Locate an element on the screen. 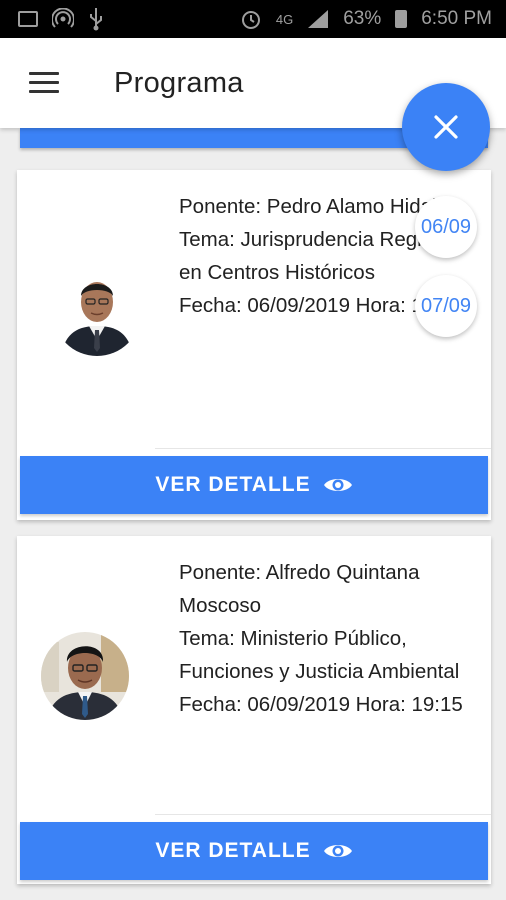  session-datetime: Fecha: 06/09/2019 Hora: 19:15 is located at coordinates (321, 704).